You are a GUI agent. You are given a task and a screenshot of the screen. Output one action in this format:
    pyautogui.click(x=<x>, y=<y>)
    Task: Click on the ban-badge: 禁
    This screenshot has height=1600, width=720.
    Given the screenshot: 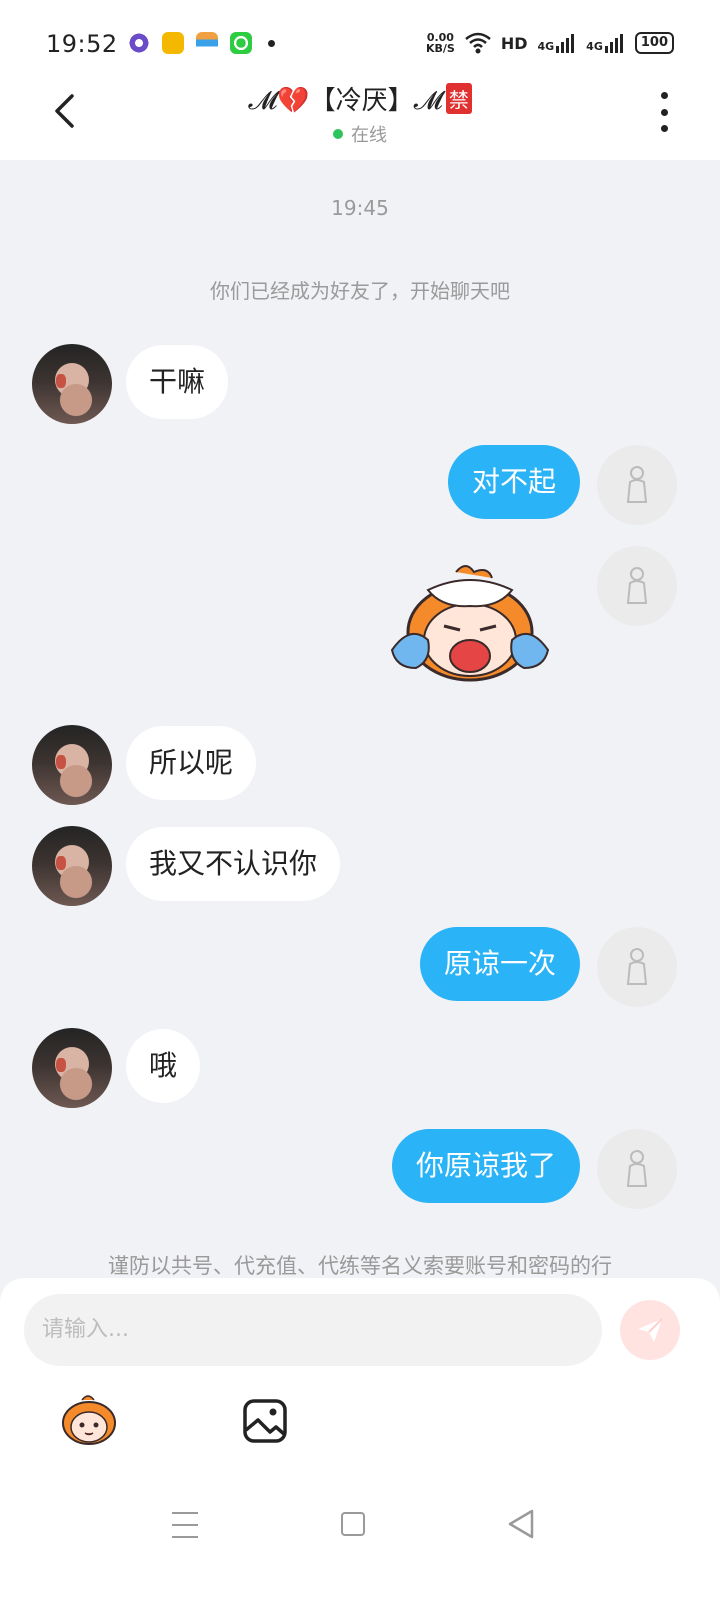 What is the action you would take?
    pyautogui.click(x=458, y=98)
    